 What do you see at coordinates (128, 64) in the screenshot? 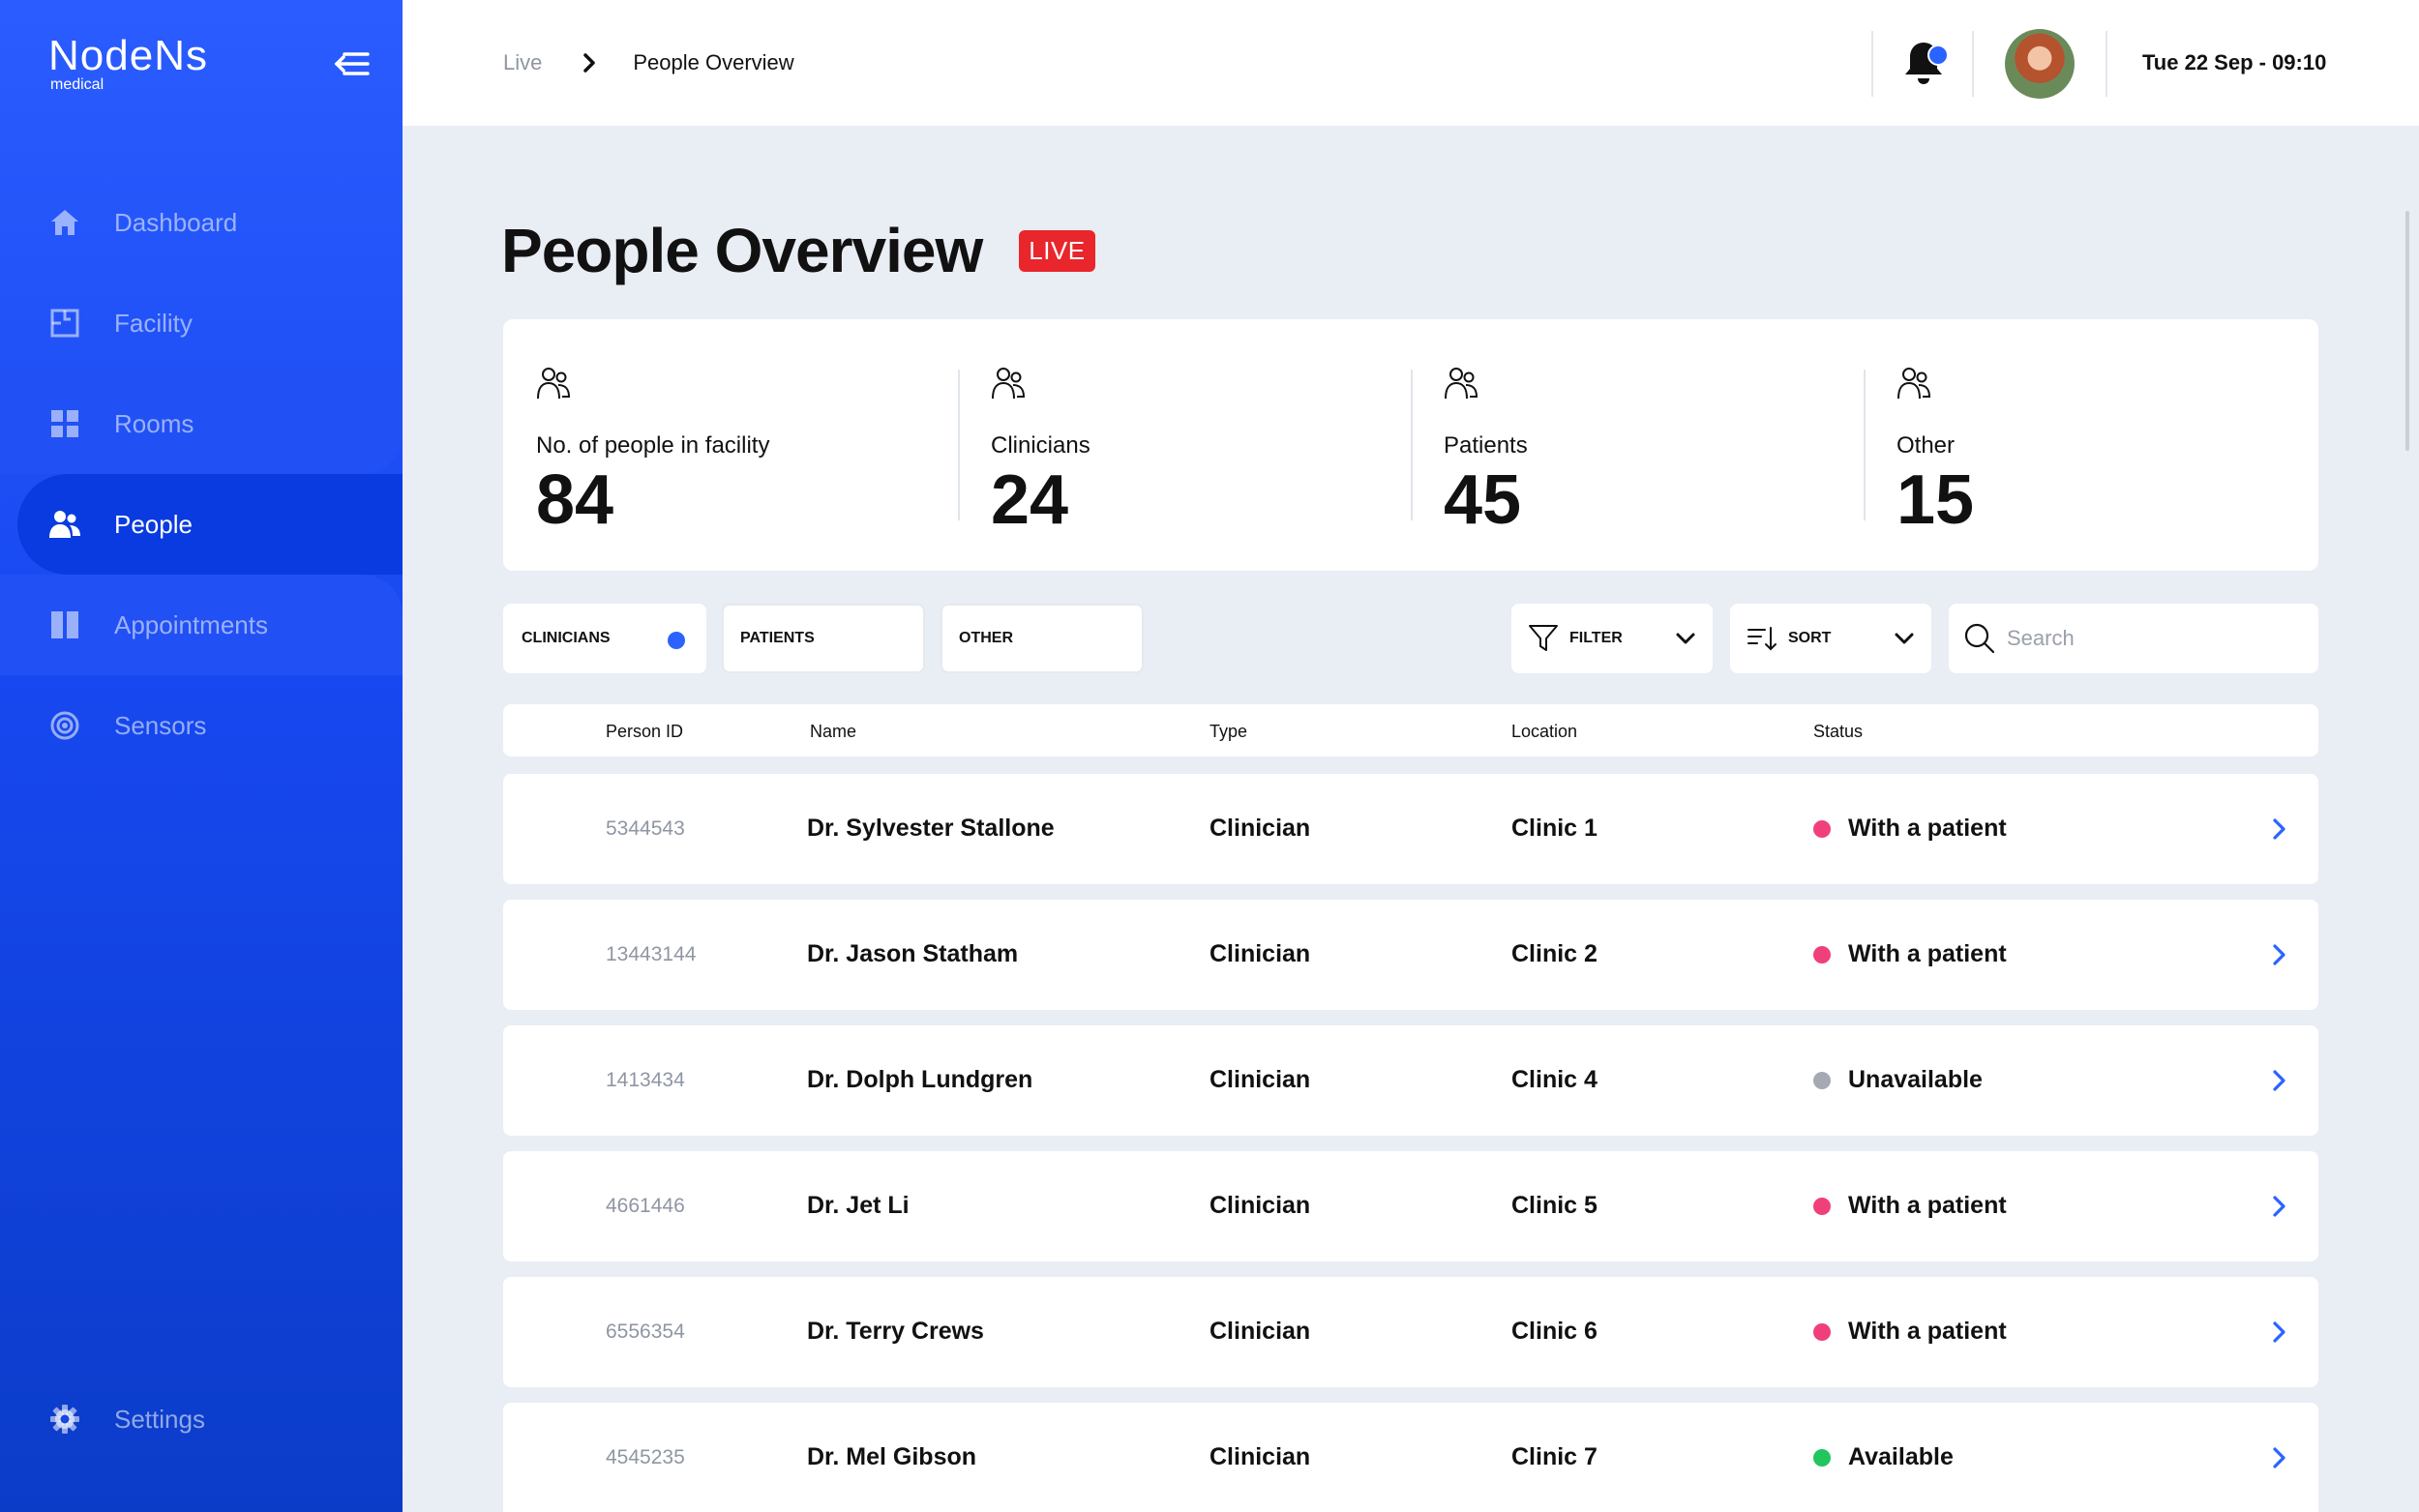
I see `logo: NodeNs medical` at bounding box center [128, 64].